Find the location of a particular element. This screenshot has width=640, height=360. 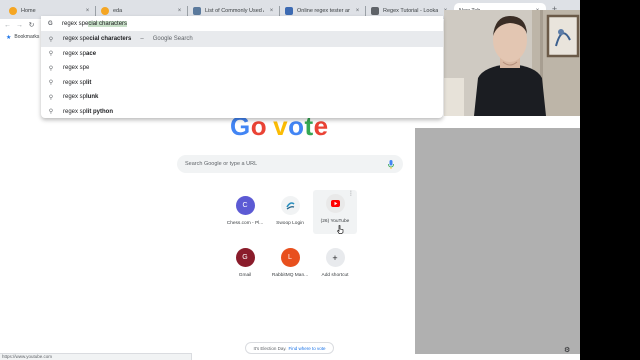

back-icon: ← is located at coordinates (7, 25).